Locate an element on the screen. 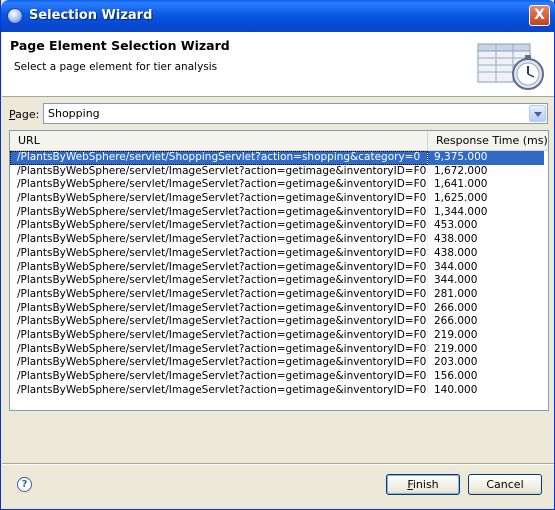 This screenshot has height=510, width=555. chevron-down-icon is located at coordinates (537, 113).